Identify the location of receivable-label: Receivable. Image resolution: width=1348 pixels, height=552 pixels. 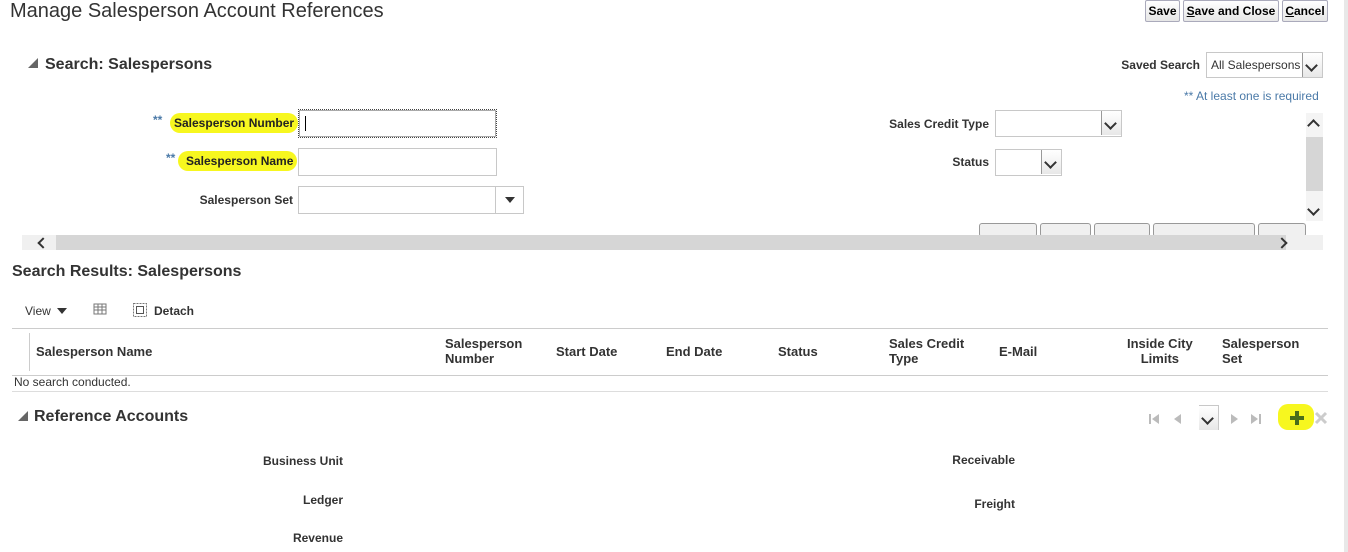
(983, 460).